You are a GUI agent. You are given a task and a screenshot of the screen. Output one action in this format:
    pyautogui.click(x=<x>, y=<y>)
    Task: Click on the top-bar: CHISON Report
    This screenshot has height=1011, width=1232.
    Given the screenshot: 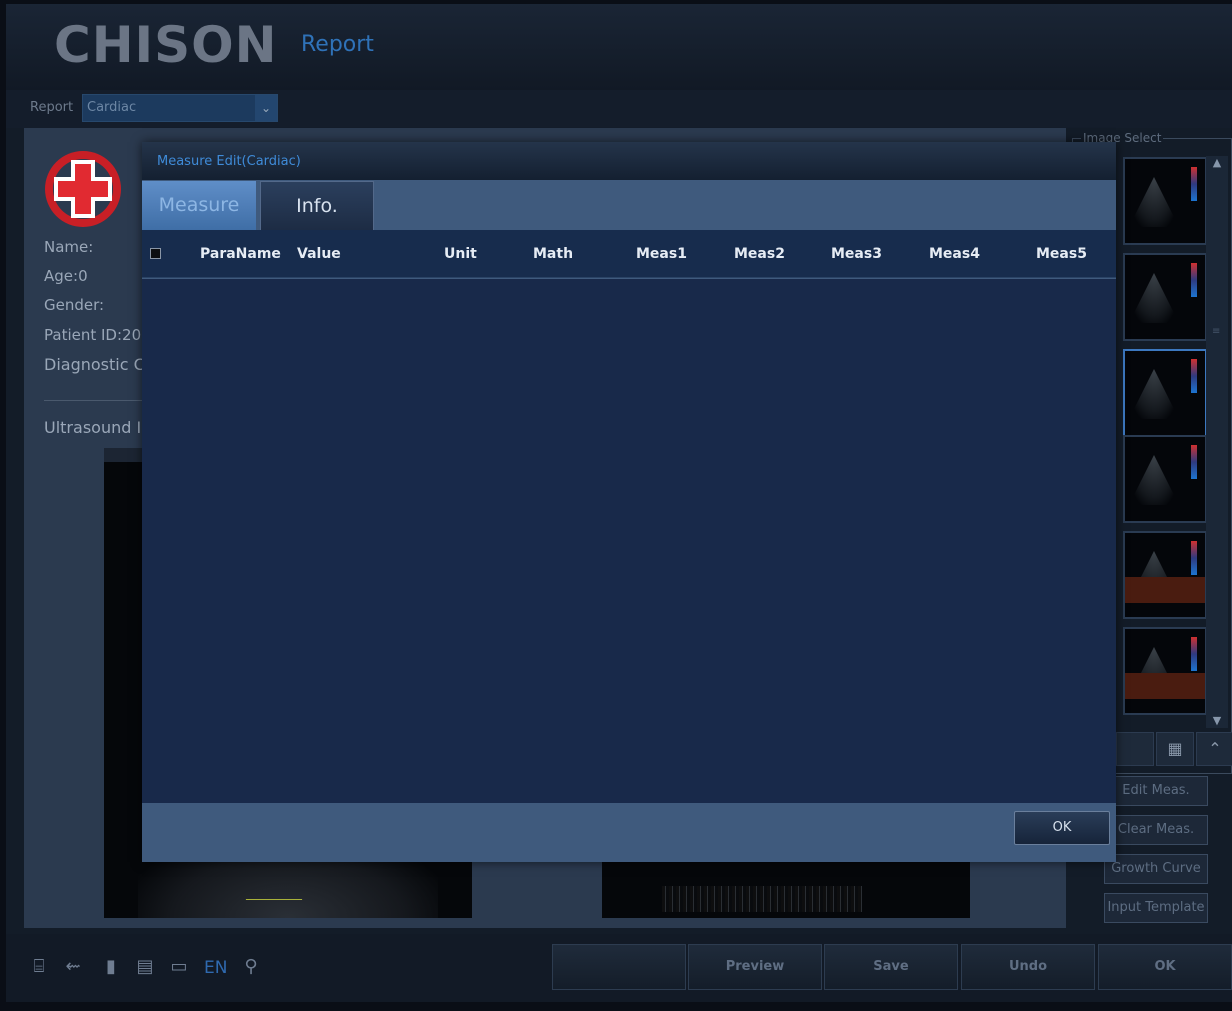 What is the action you would take?
    pyautogui.click(x=619, y=47)
    